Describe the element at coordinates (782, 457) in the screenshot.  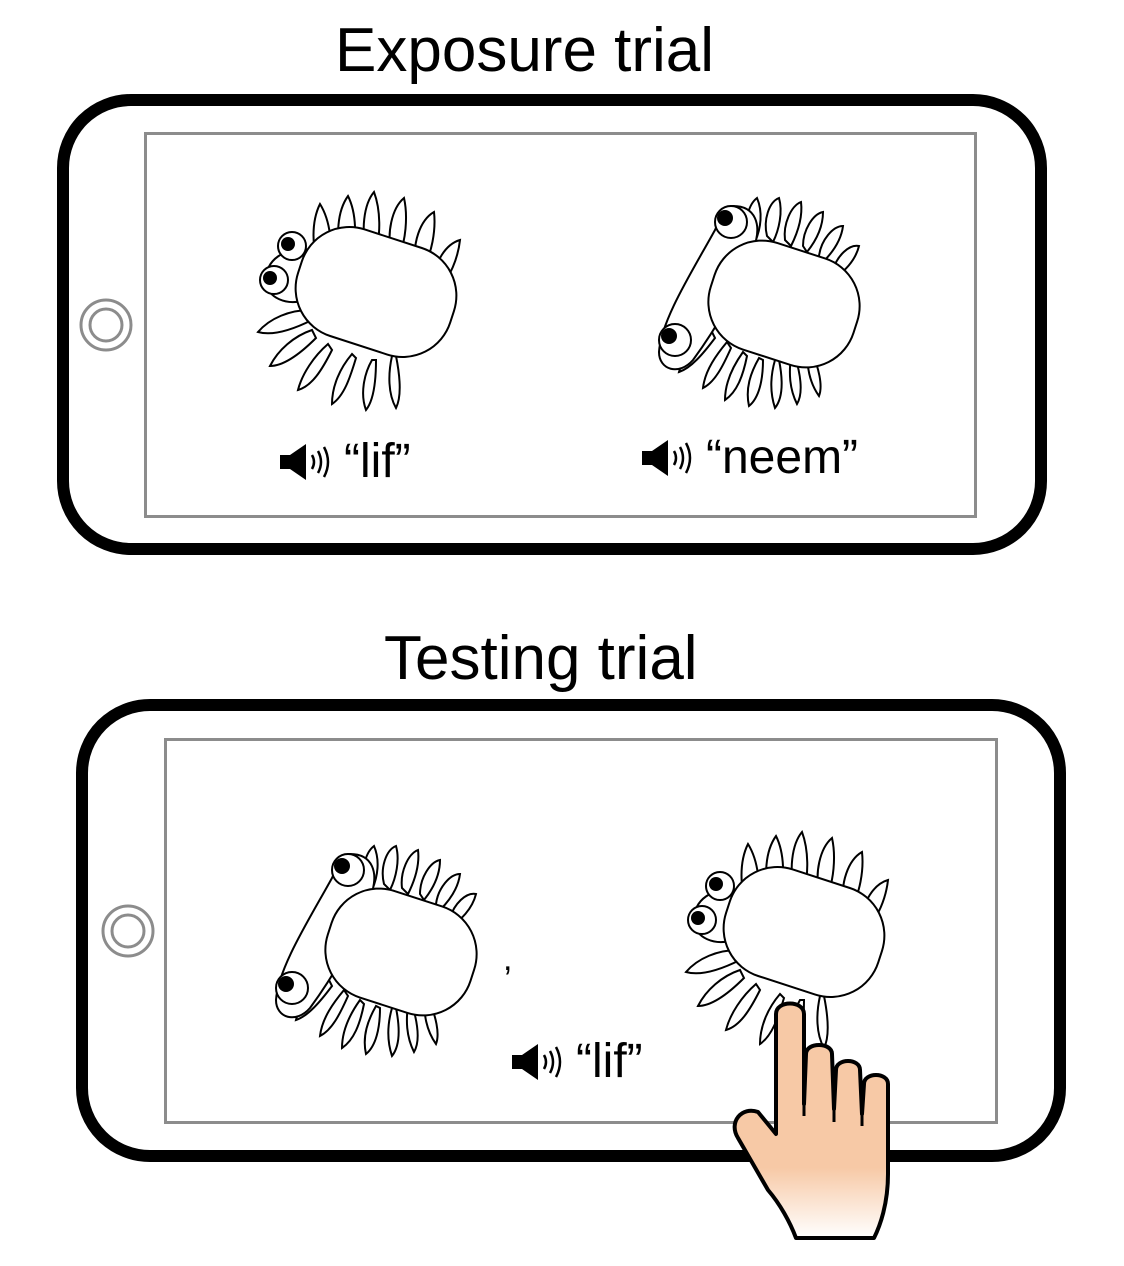
I see `spoken-word: “neem”` at that location.